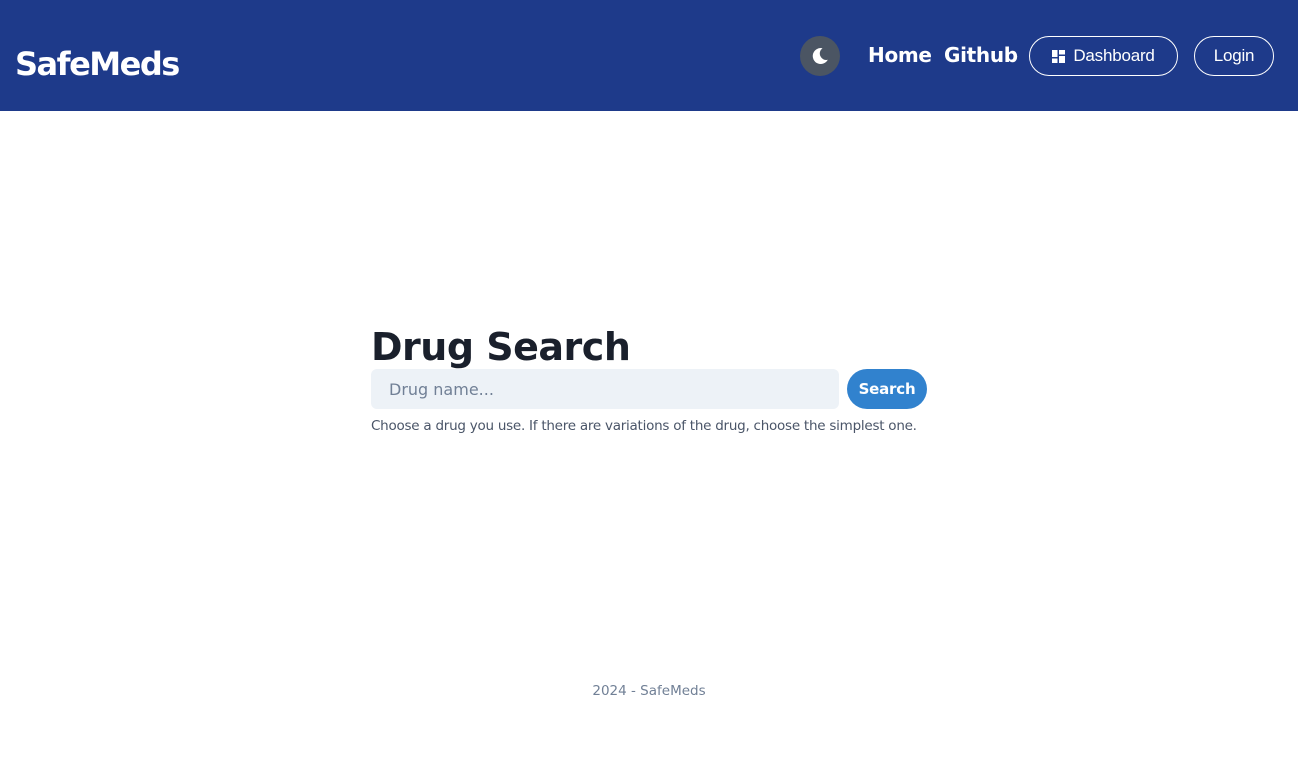 This screenshot has height=768, width=1298. What do you see at coordinates (605, 389) in the screenshot?
I see `drug-search-input` at bounding box center [605, 389].